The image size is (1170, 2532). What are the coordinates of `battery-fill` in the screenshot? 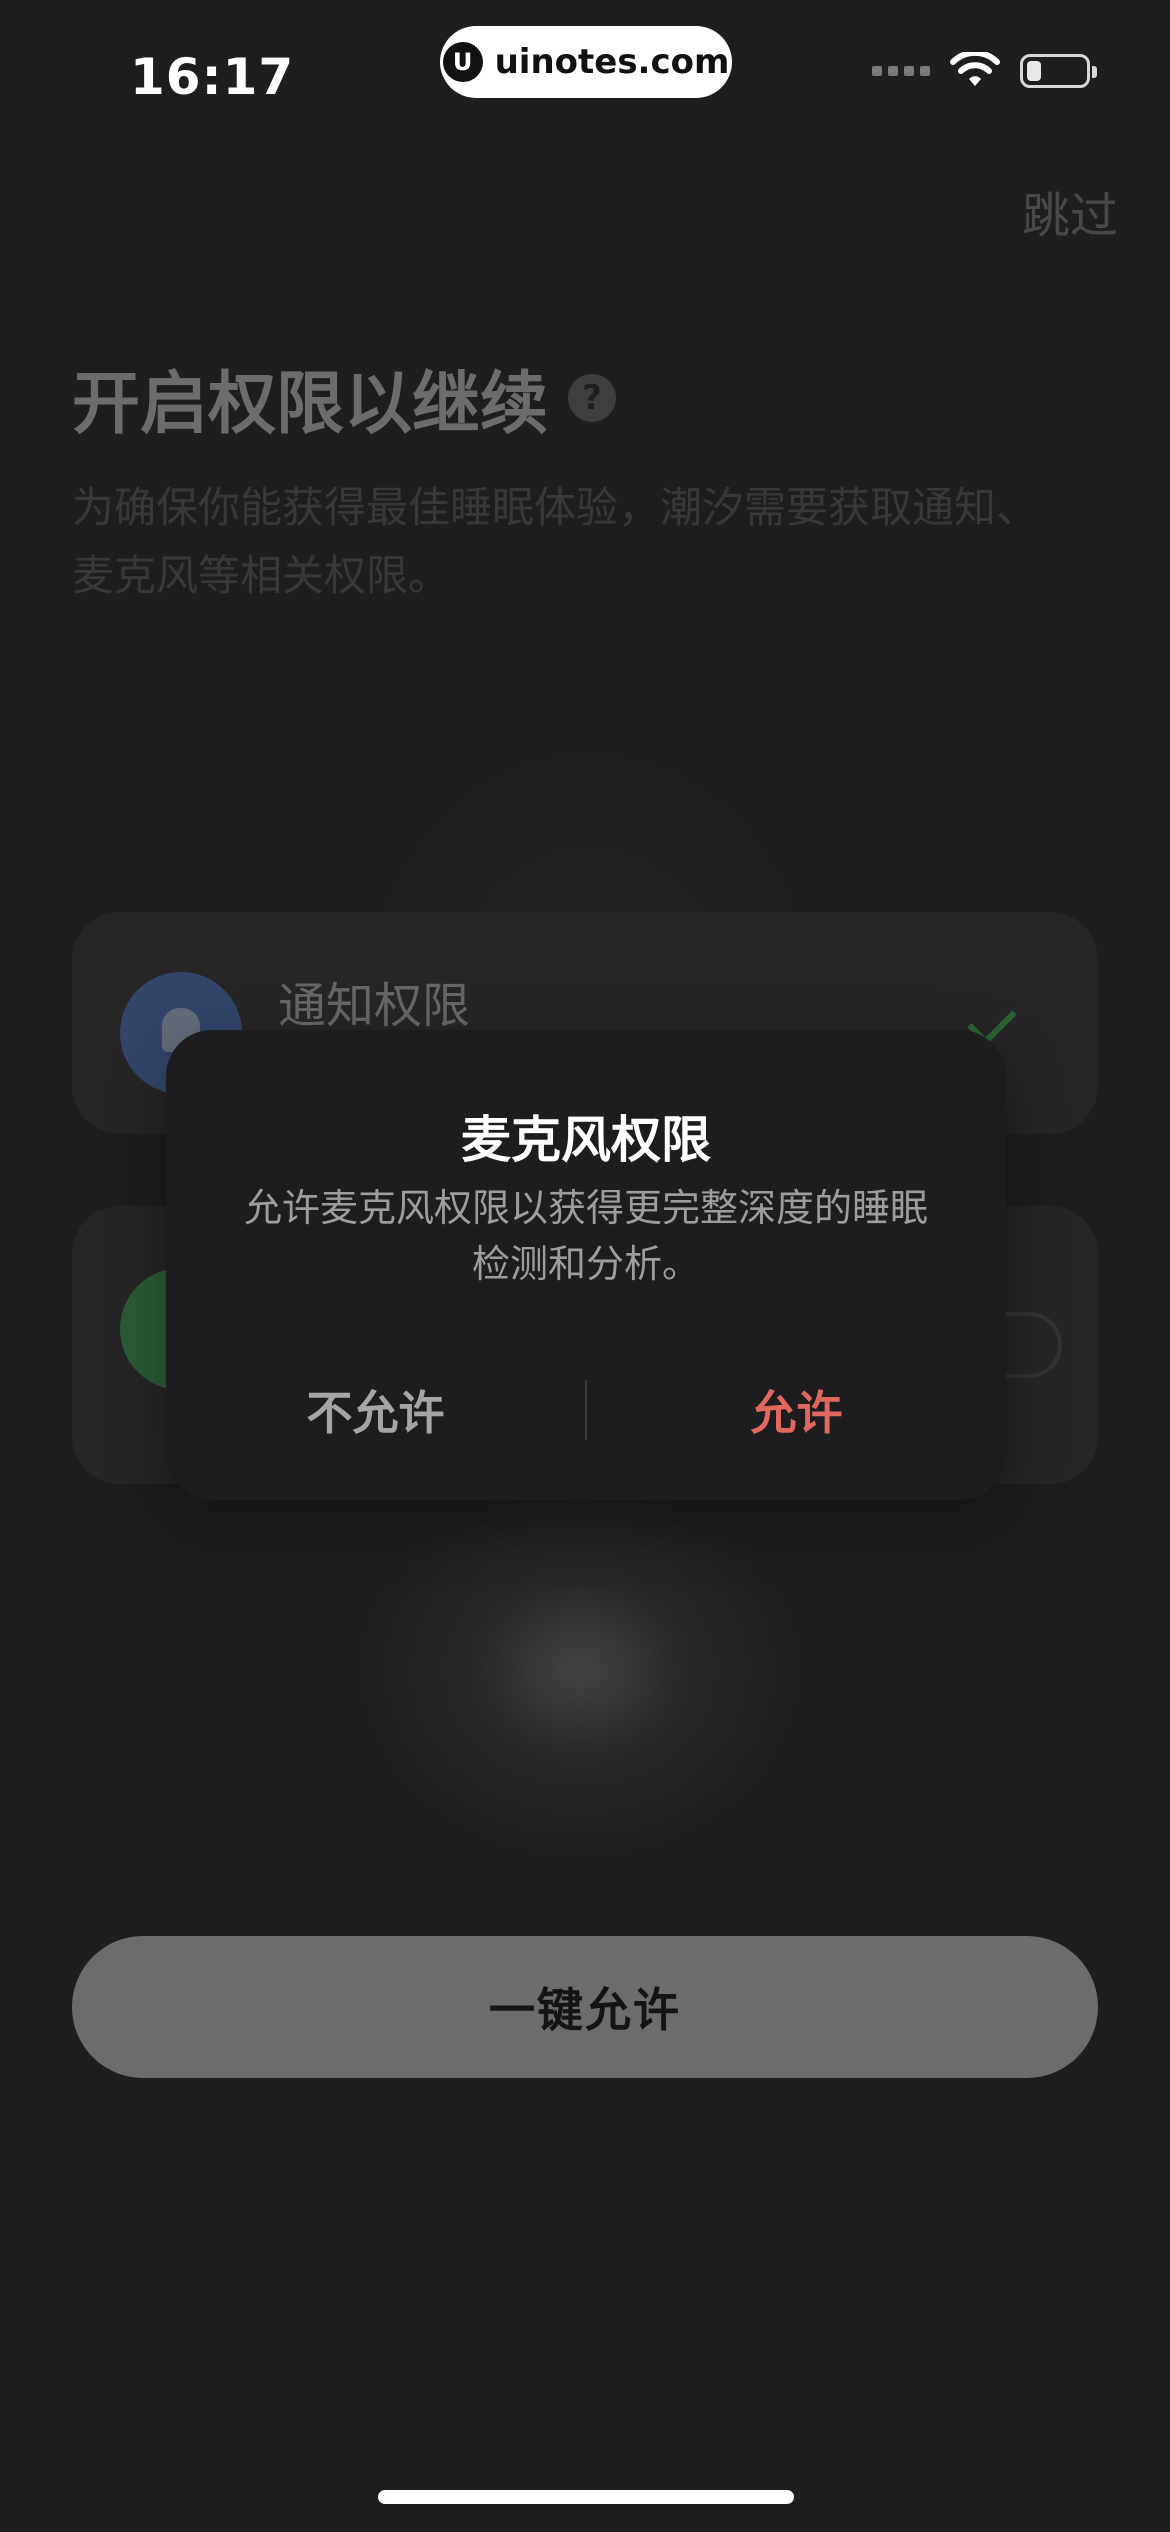 It's located at (1034, 71).